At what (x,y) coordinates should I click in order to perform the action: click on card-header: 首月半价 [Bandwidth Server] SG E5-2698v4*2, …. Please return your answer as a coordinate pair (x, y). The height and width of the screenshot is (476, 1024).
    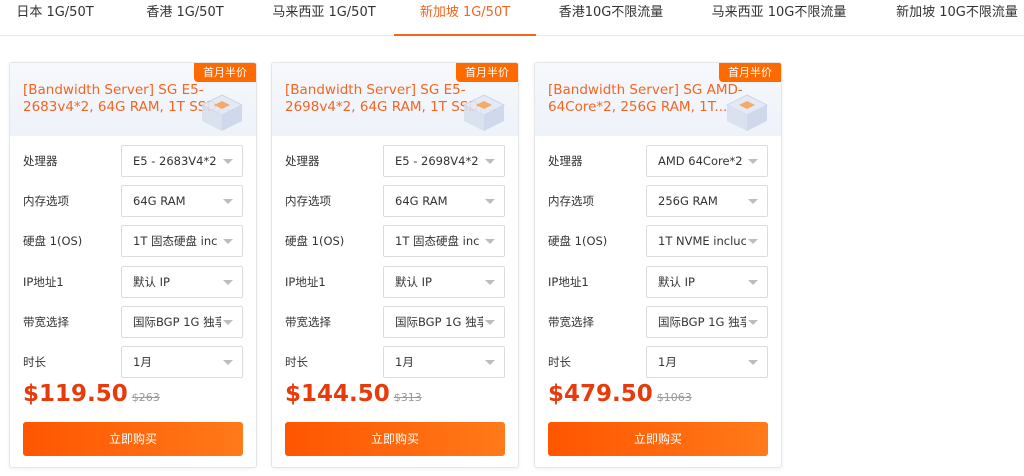
    Looking at the image, I should click on (395, 99).